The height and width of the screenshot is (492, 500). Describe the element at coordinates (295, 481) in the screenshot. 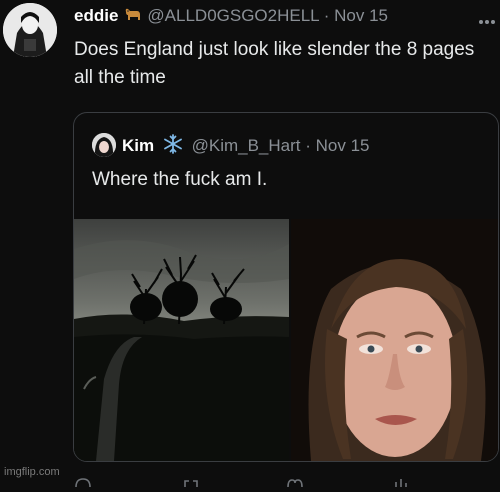

I see `like-icon` at that location.